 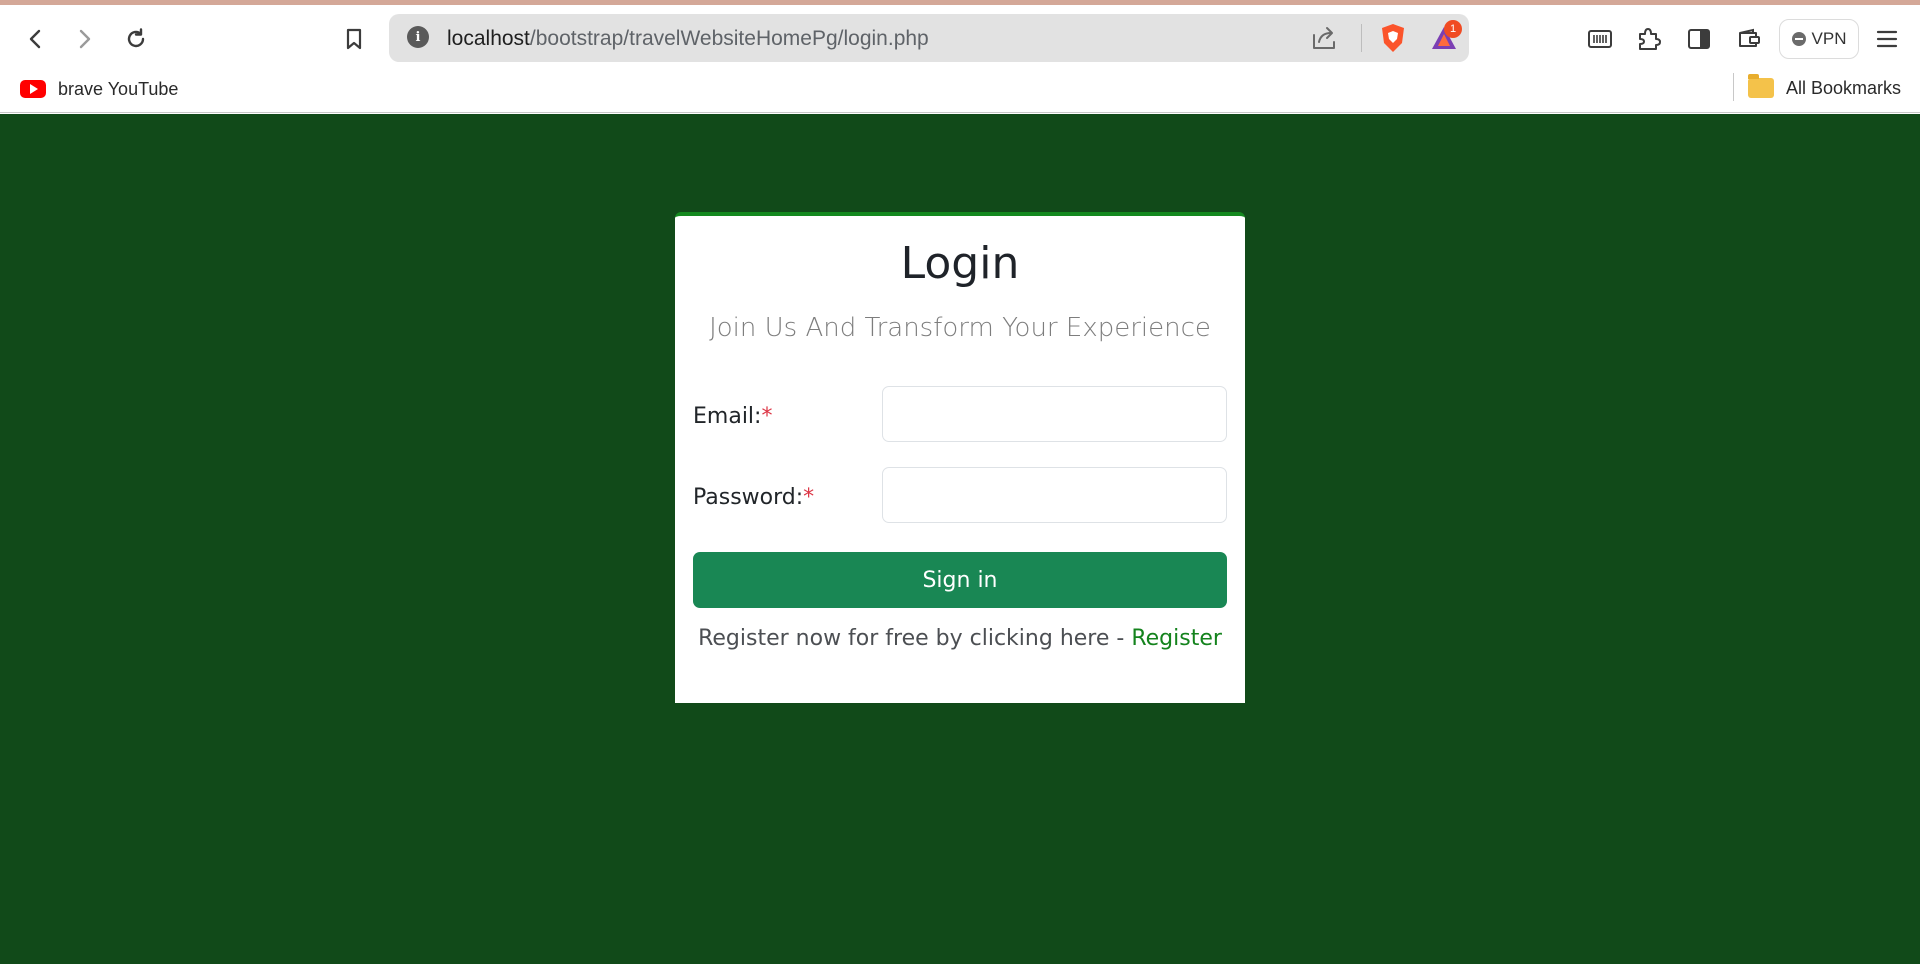 I want to click on puzzle-piece-icon, so click(x=1650, y=39).